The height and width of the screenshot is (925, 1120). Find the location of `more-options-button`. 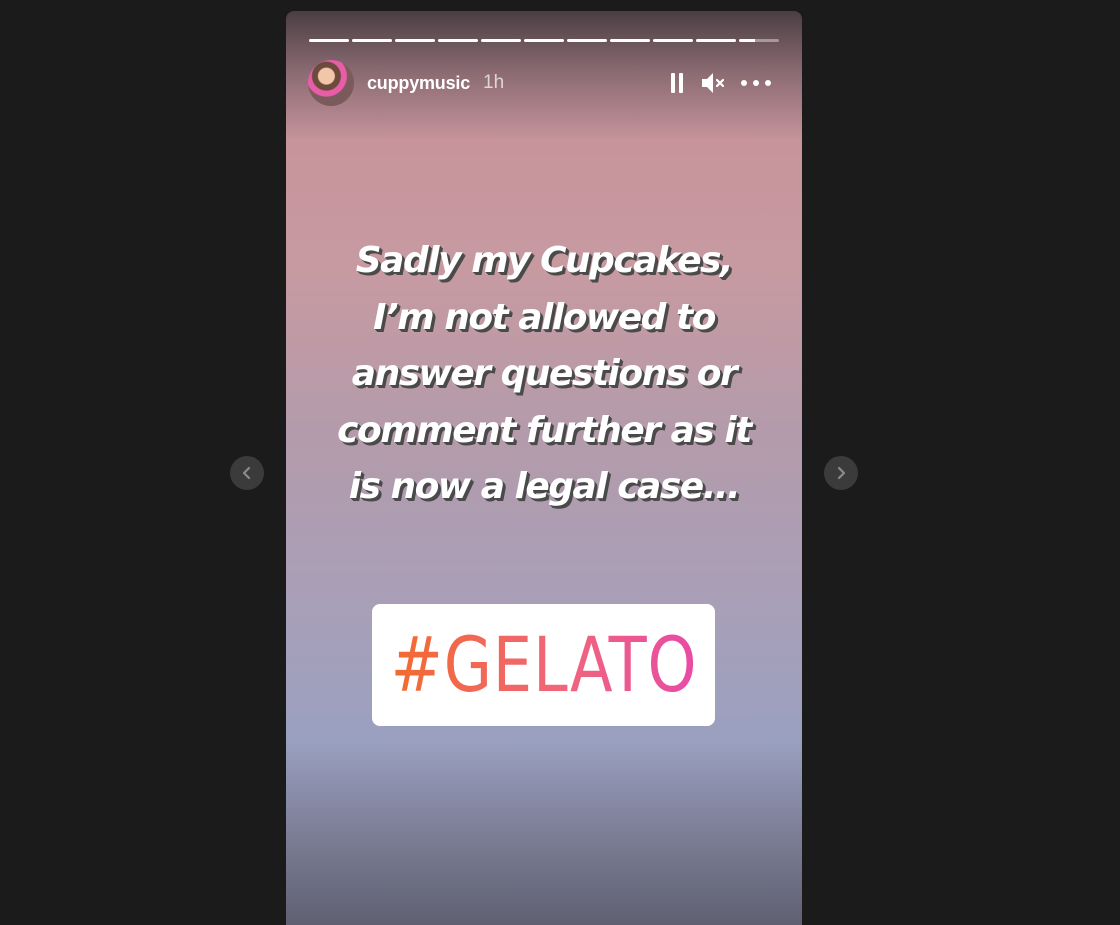

more-options-button is located at coordinates (756, 83).